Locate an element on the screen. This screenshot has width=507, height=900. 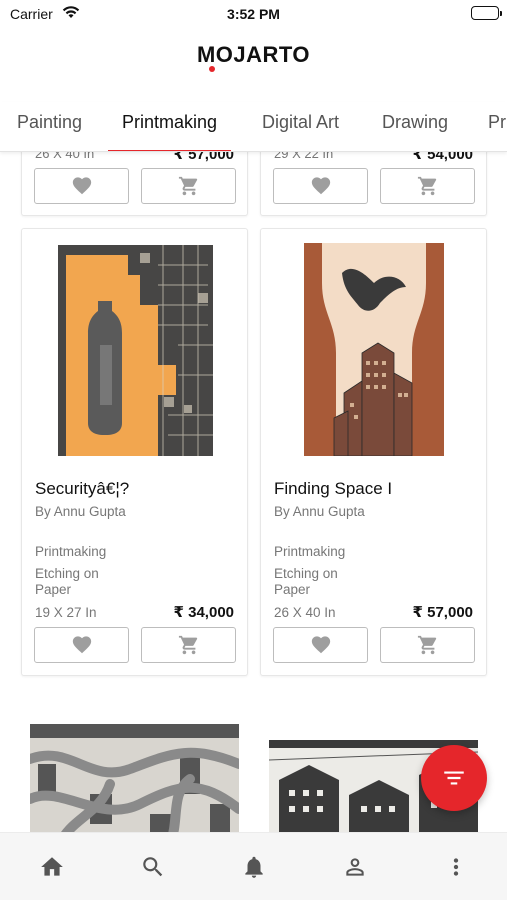
nav-home is located at coordinates (52, 867).